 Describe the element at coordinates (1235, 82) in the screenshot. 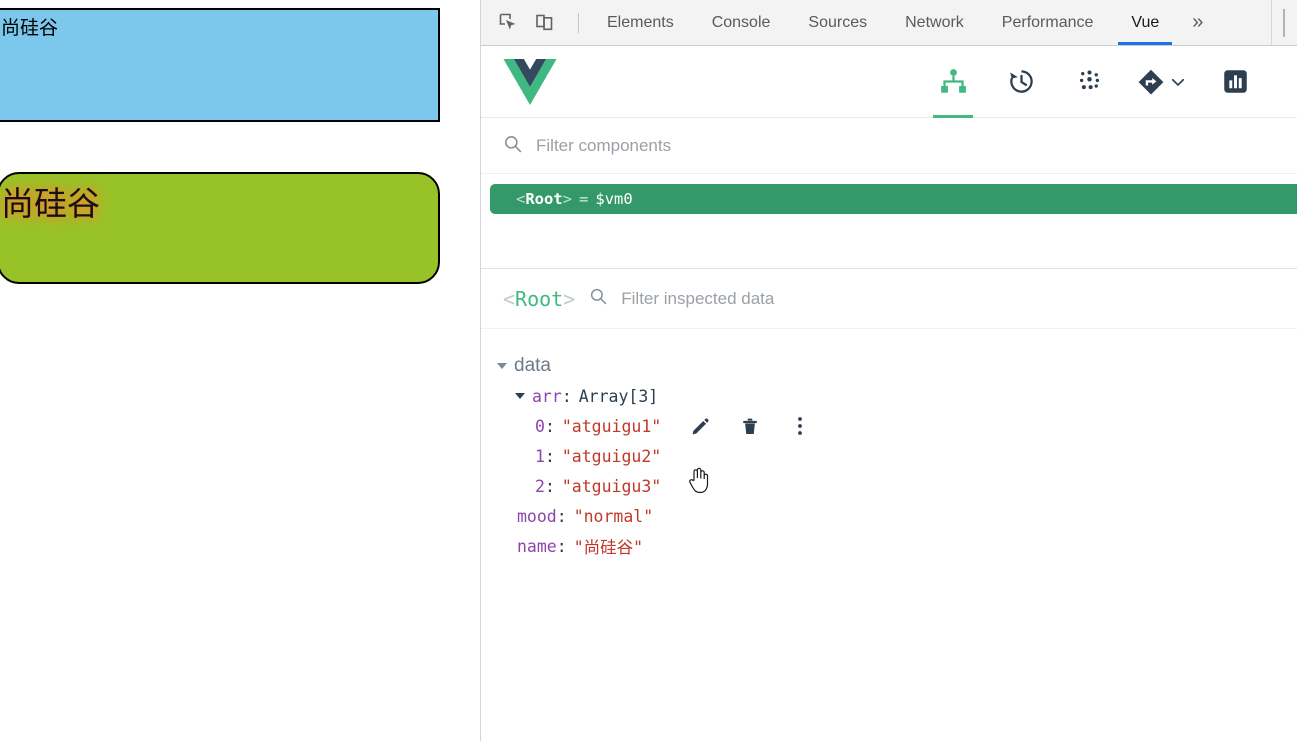

I see `bar-chart-icon` at that location.